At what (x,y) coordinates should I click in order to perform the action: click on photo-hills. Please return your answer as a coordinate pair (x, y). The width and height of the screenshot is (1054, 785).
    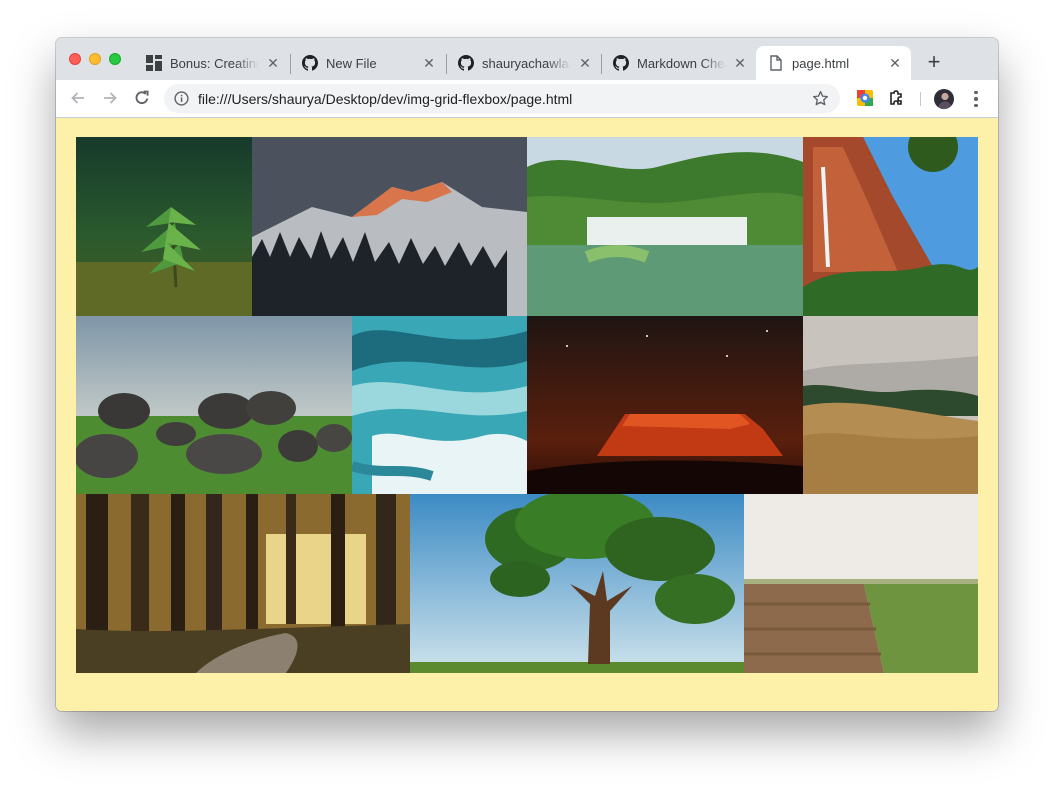
    Looking at the image, I should click on (890, 405).